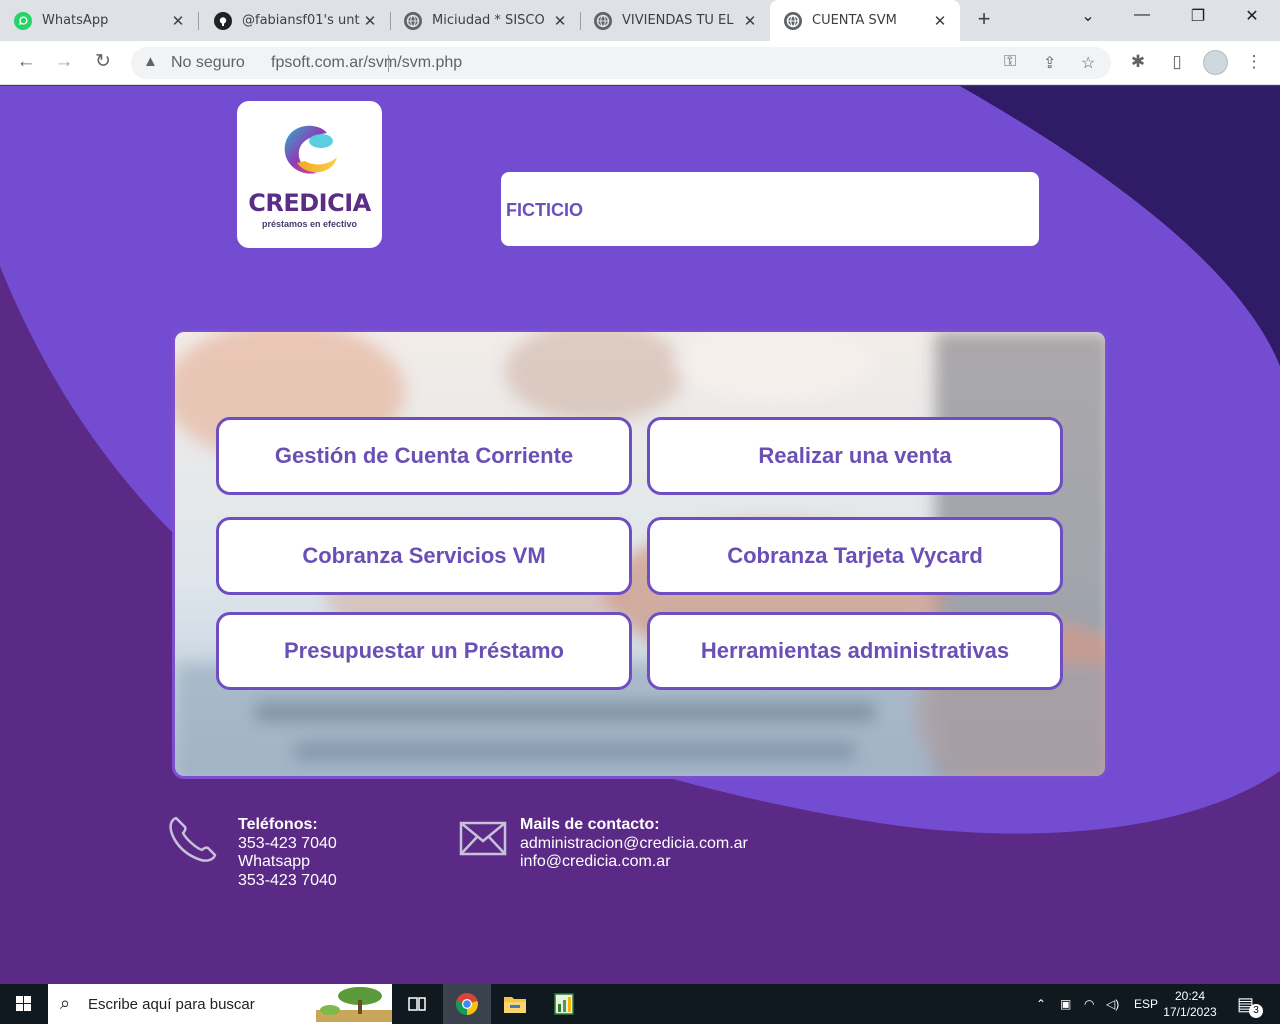 This screenshot has height=1024, width=1280. I want to click on windows-logo-icon, so click(23, 1003).